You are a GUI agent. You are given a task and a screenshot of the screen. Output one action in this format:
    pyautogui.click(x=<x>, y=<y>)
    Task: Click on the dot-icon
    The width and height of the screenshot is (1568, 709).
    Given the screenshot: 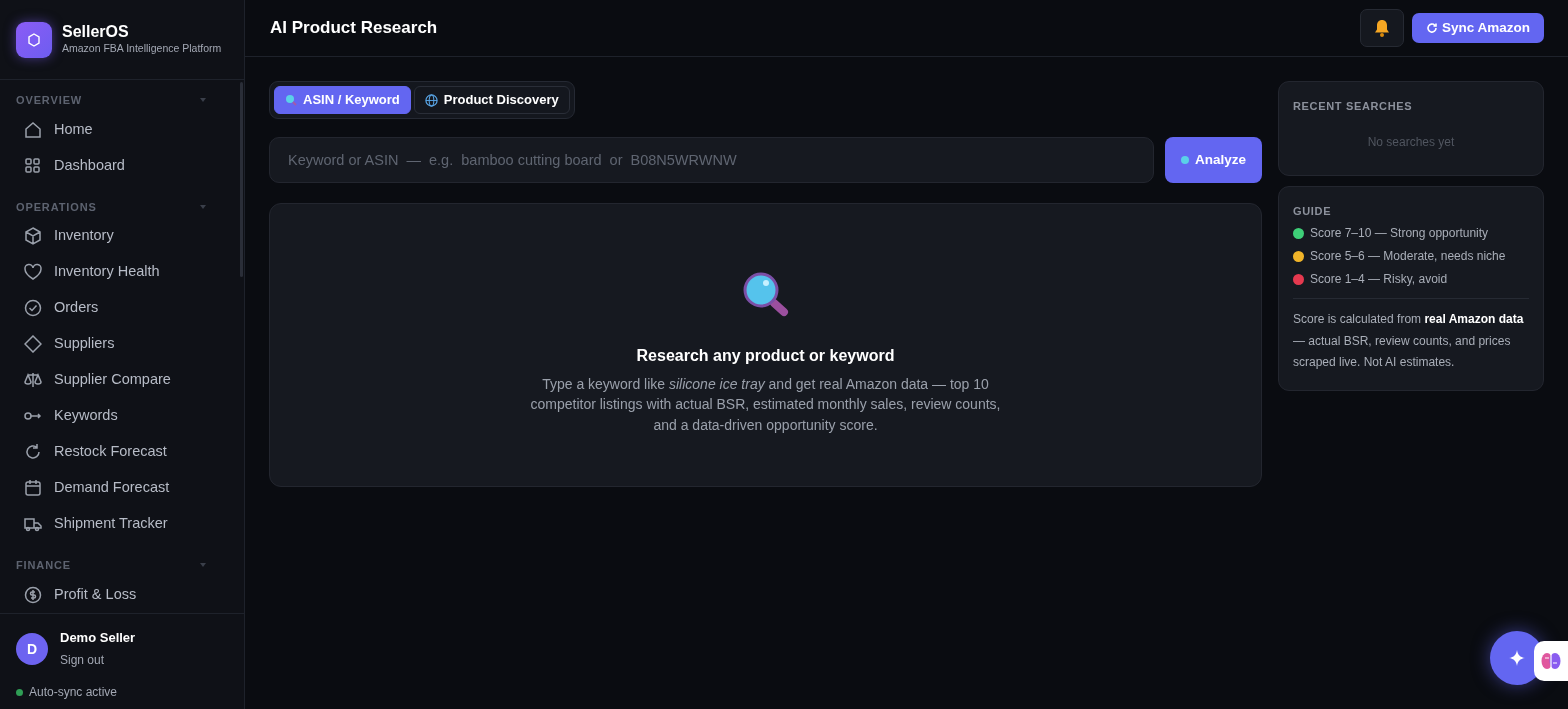 What is the action you would take?
    pyautogui.click(x=1184, y=160)
    